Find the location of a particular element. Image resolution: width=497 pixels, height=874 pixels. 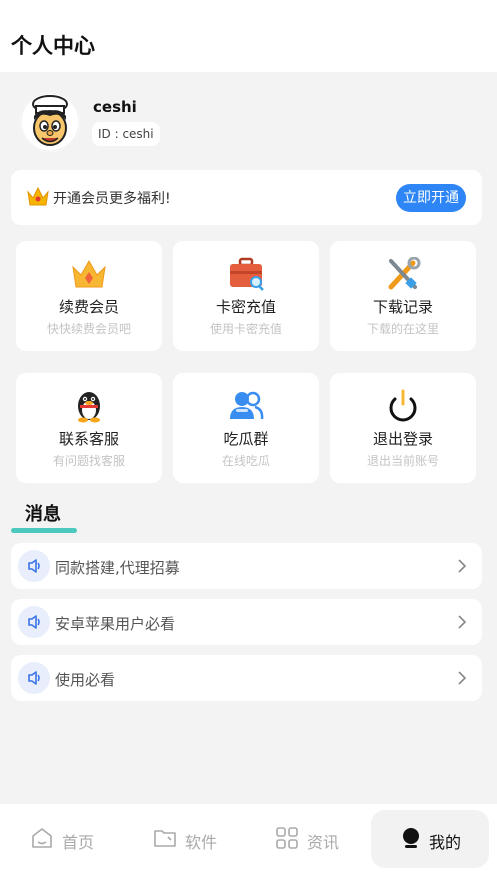

card-subtitle: 下载的在这里 is located at coordinates (402, 329).